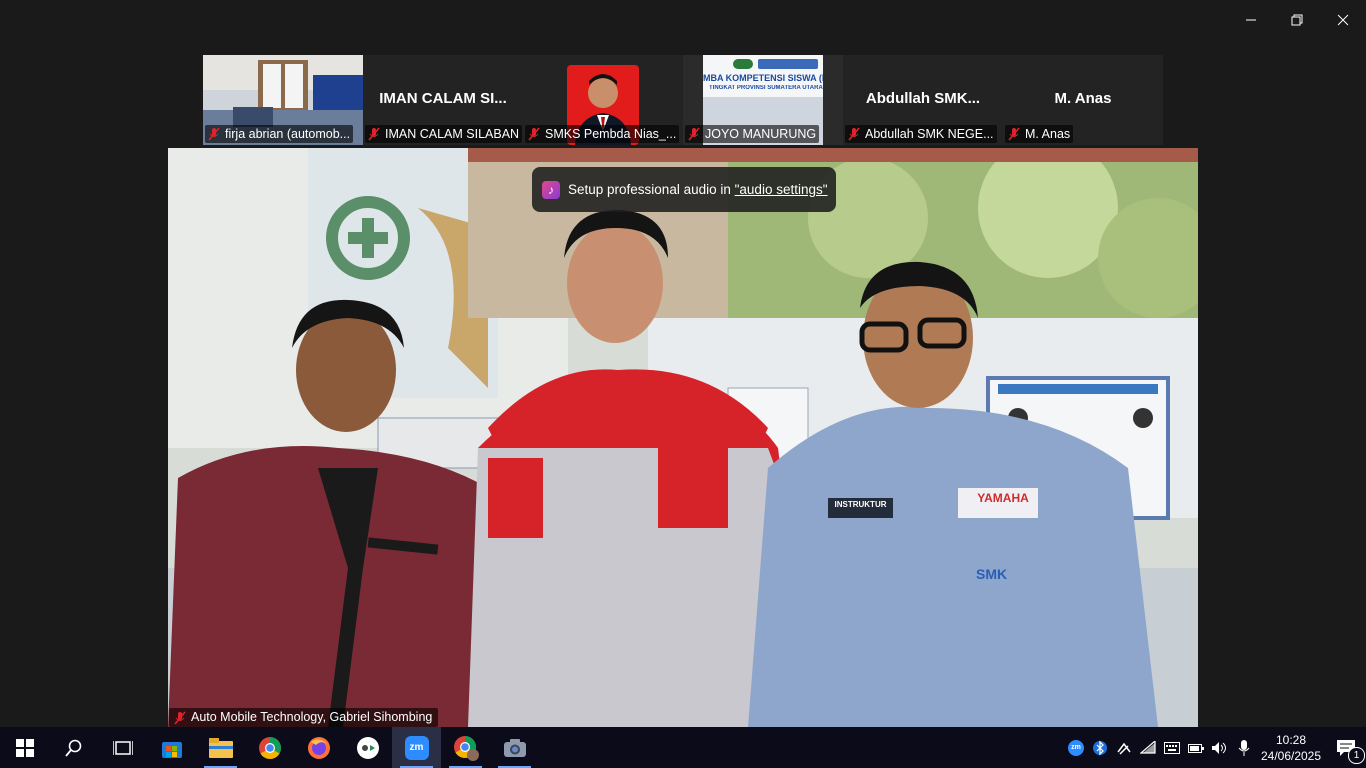 This screenshot has height=768, width=1366. I want to click on chrome-icon, so click(269, 747).